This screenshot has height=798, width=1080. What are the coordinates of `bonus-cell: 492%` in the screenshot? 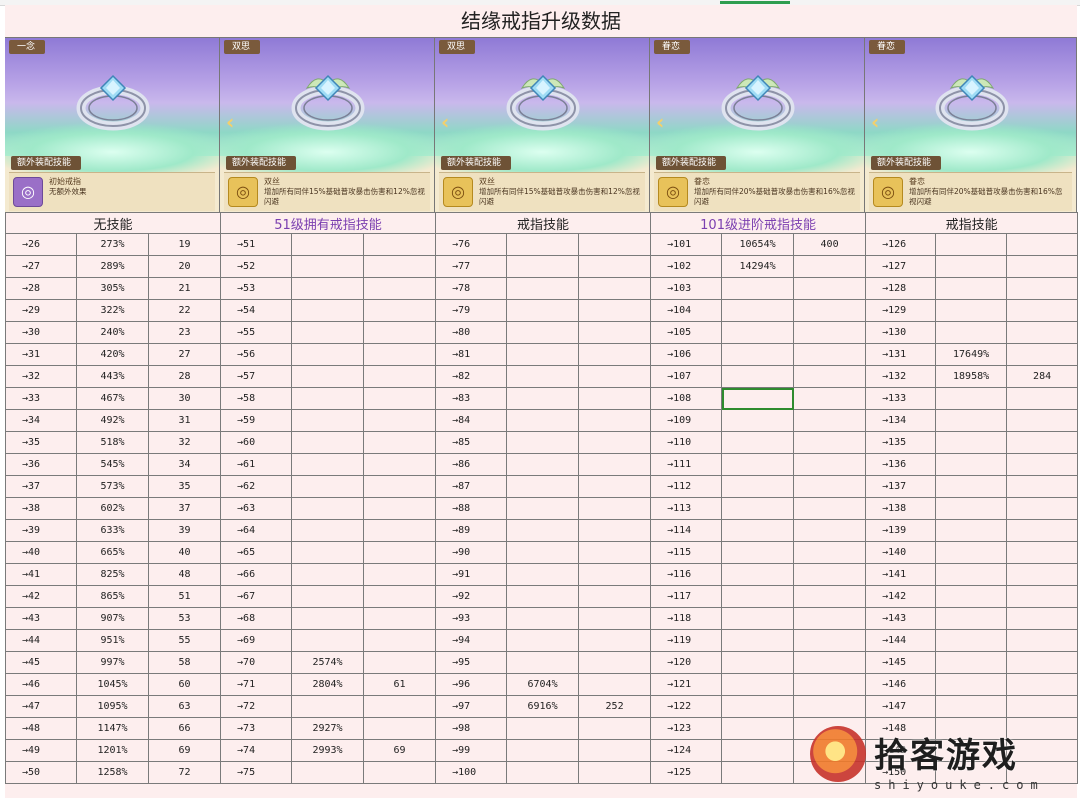 It's located at (112, 420).